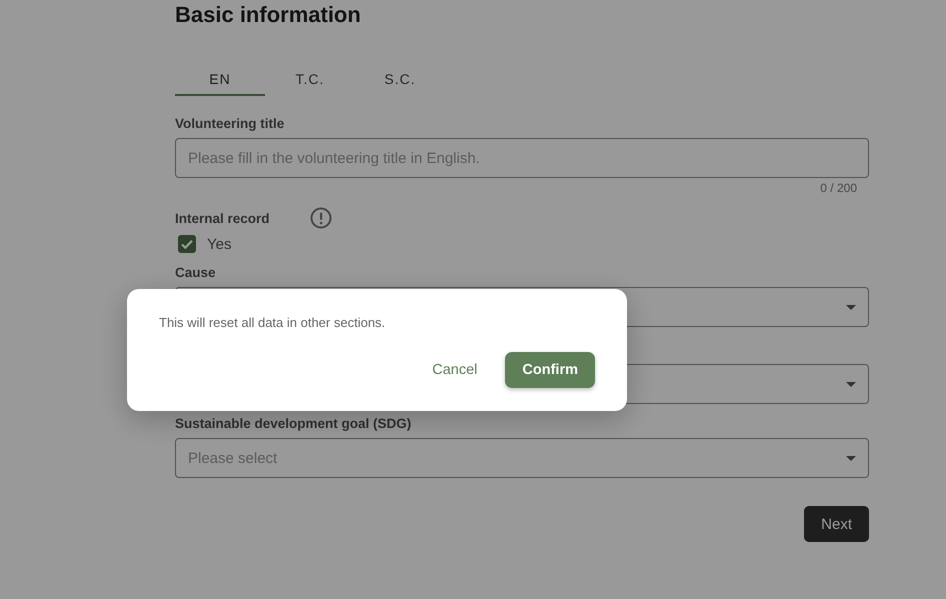 The image size is (946, 599). What do you see at coordinates (219, 244) in the screenshot?
I see `checkbox-label: Yes` at bounding box center [219, 244].